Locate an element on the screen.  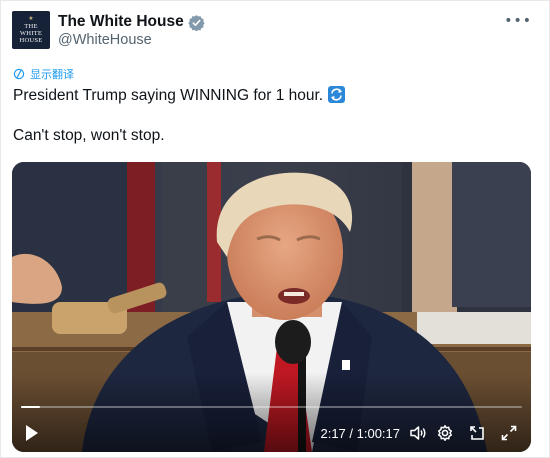
avatar: ★ THE WHITE HOUSE is located at coordinates (31, 30).